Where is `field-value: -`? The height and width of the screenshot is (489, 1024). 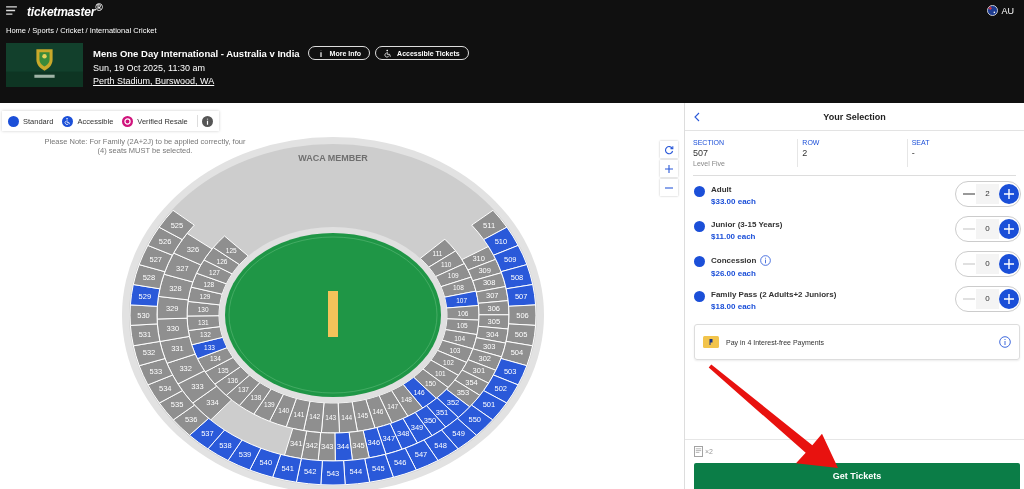 field-value: - is located at coordinates (913, 153).